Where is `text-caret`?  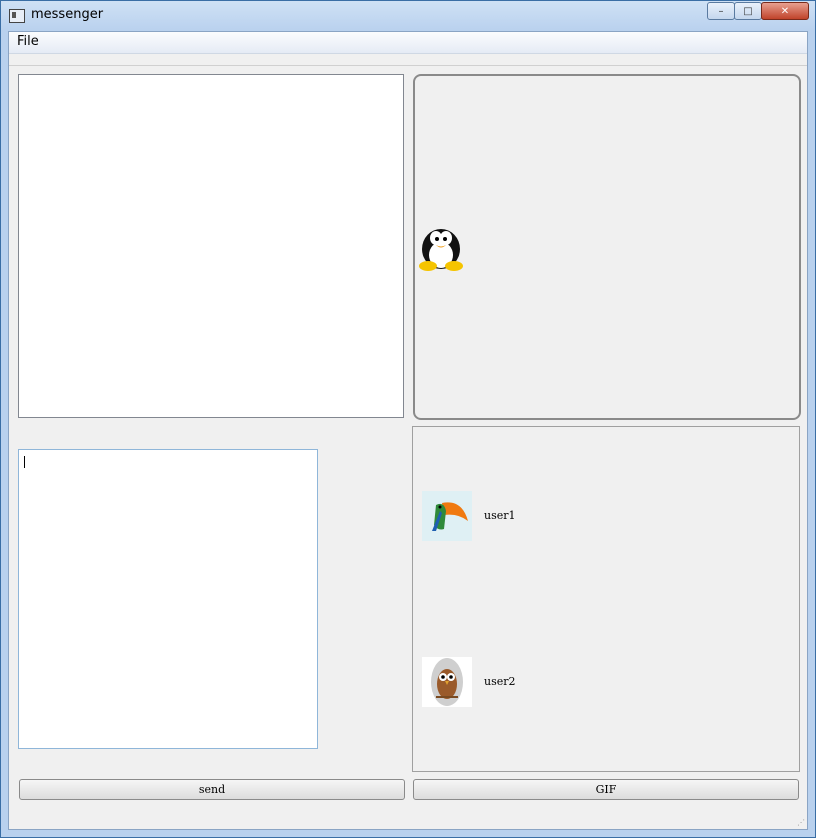 text-caret is located at coordinates (24, 462).